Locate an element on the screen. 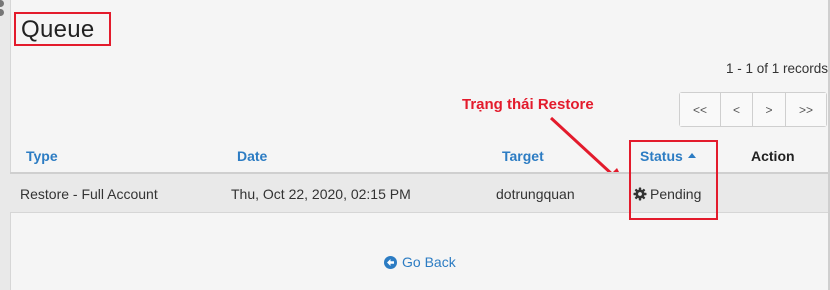 This screenshot has height=290, width=830. cell-target: dotrungquan is located at coordinates (535, 194).